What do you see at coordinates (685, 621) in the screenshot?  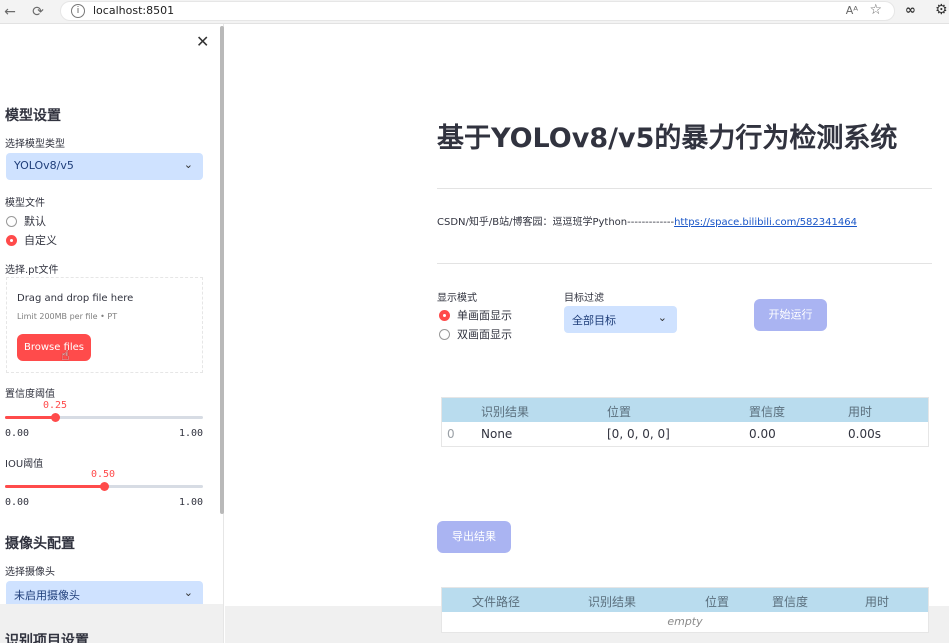 I see `empty-state: empty` at bounding box center [685, 621].